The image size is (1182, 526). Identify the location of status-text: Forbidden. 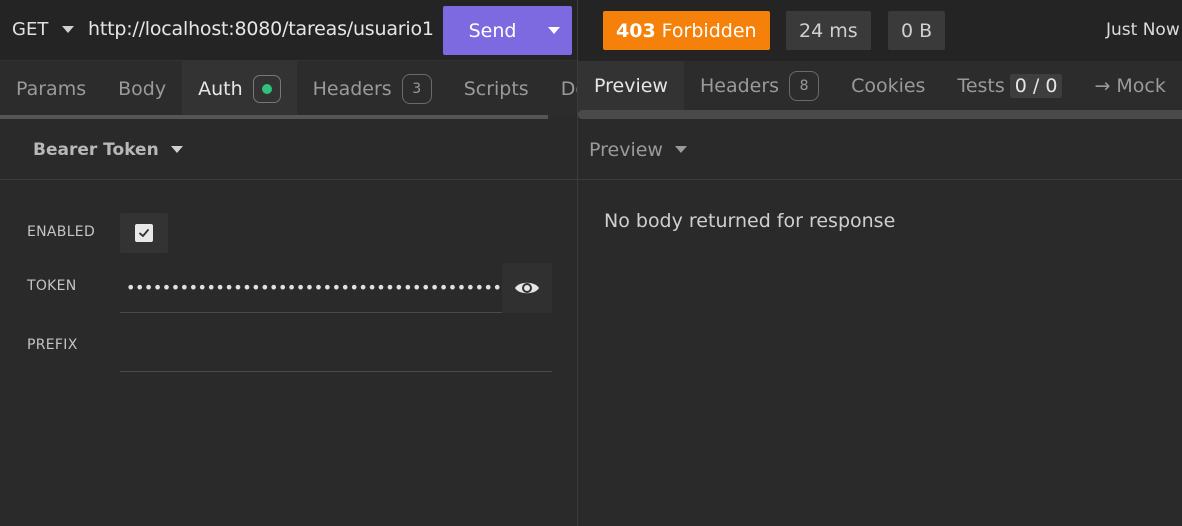
(709, 30).